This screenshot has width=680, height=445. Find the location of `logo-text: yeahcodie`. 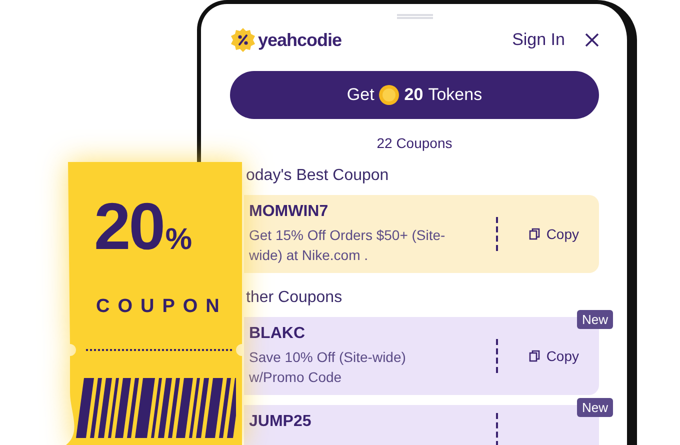

logo-text: yeahcodie is located at coordinates (300, 40).